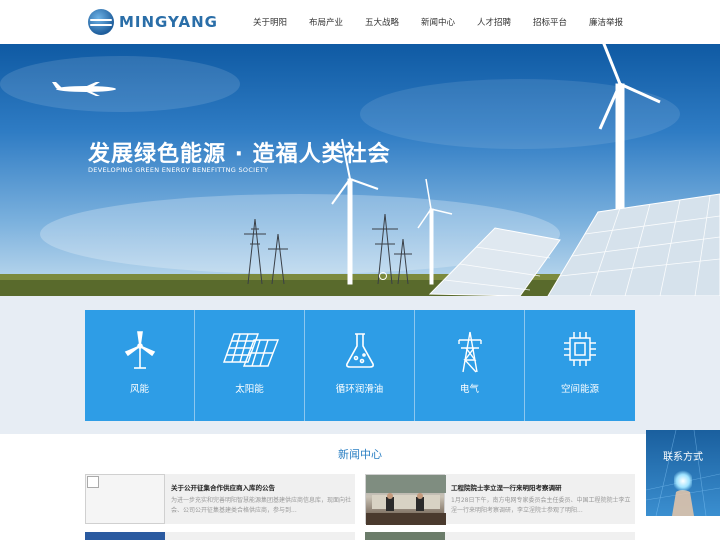  What do you see at coordinates (101, 22) in the screenshot?
I see `logo-globe-icon` at bounding box center [101, 22].